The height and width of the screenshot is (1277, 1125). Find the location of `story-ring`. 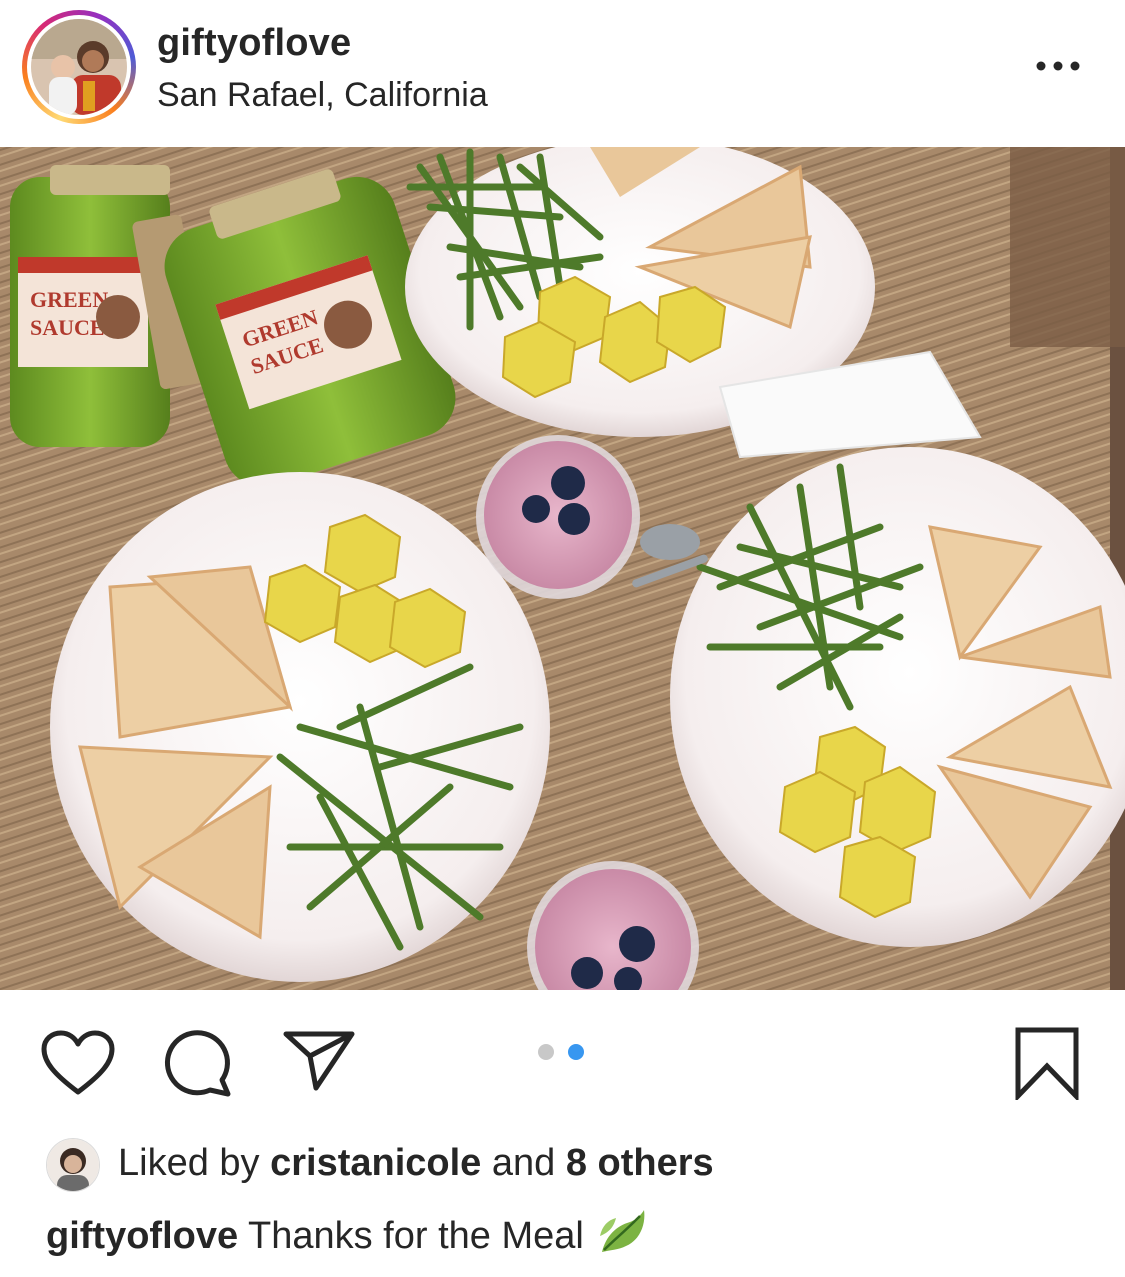

story-ring is located at coordinates (79, 67).